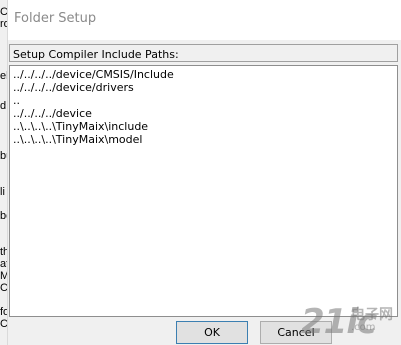 The image size is (401, 345). Describe the element at coordinates (3, 216) in the screenshot. I see `background-text: be` at that location.